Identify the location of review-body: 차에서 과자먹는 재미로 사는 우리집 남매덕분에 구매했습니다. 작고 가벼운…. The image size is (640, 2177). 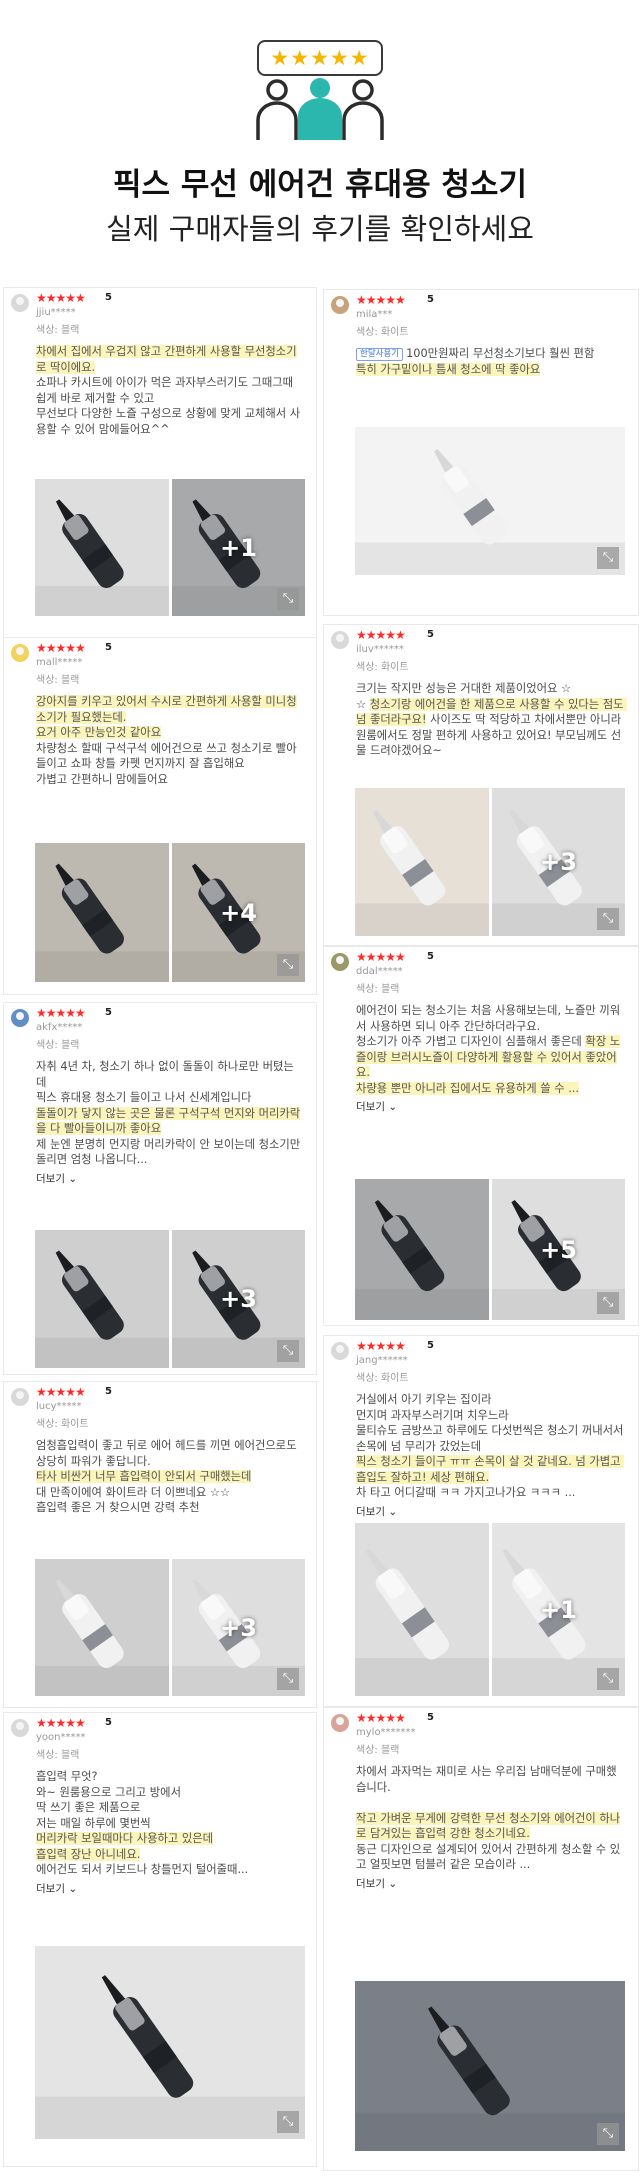
(481, 1815).